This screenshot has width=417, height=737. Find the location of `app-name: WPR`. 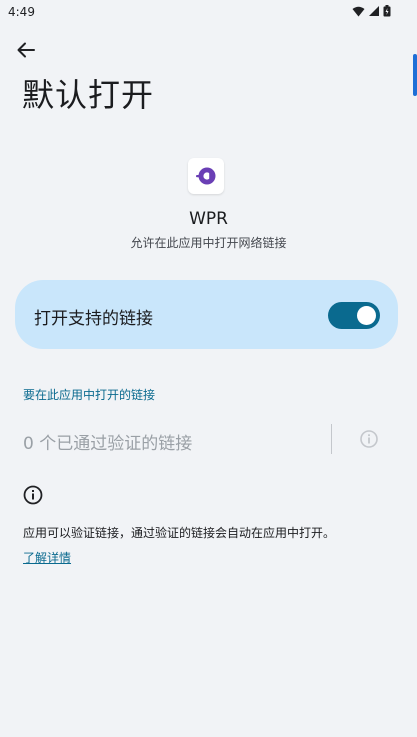

app-name: WPR is located at coordinates (208, 219).